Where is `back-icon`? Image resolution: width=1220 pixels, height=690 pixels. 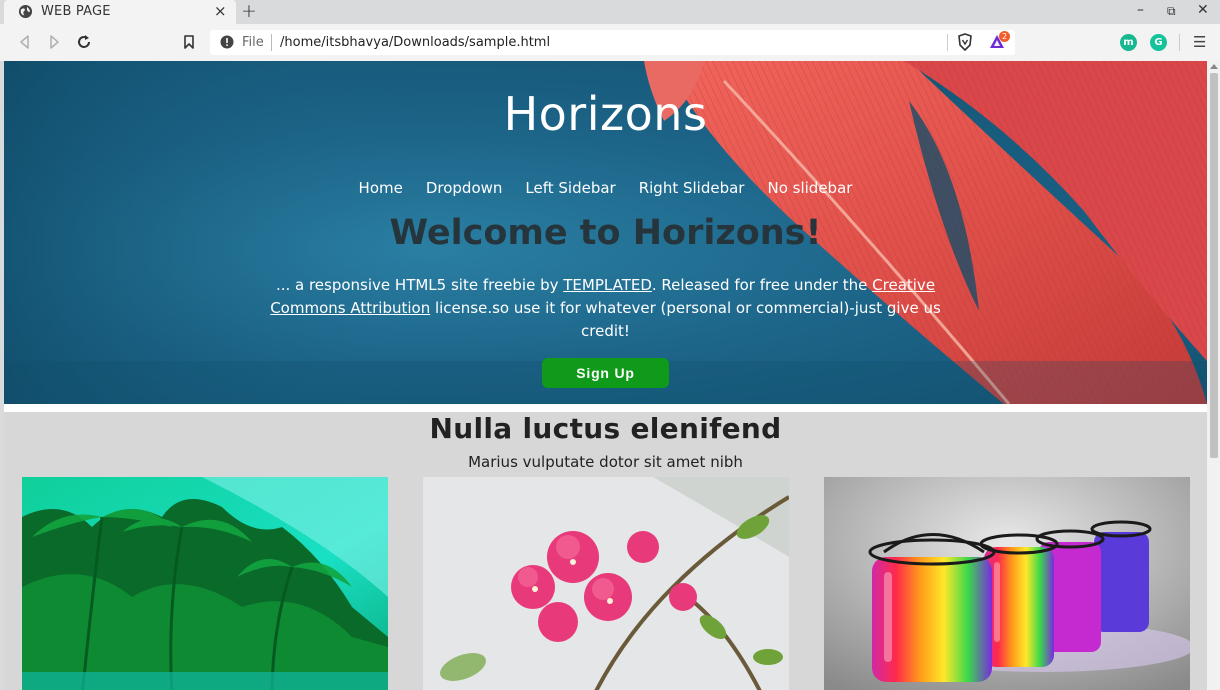
back-icon is located at coordinates (25, 42).